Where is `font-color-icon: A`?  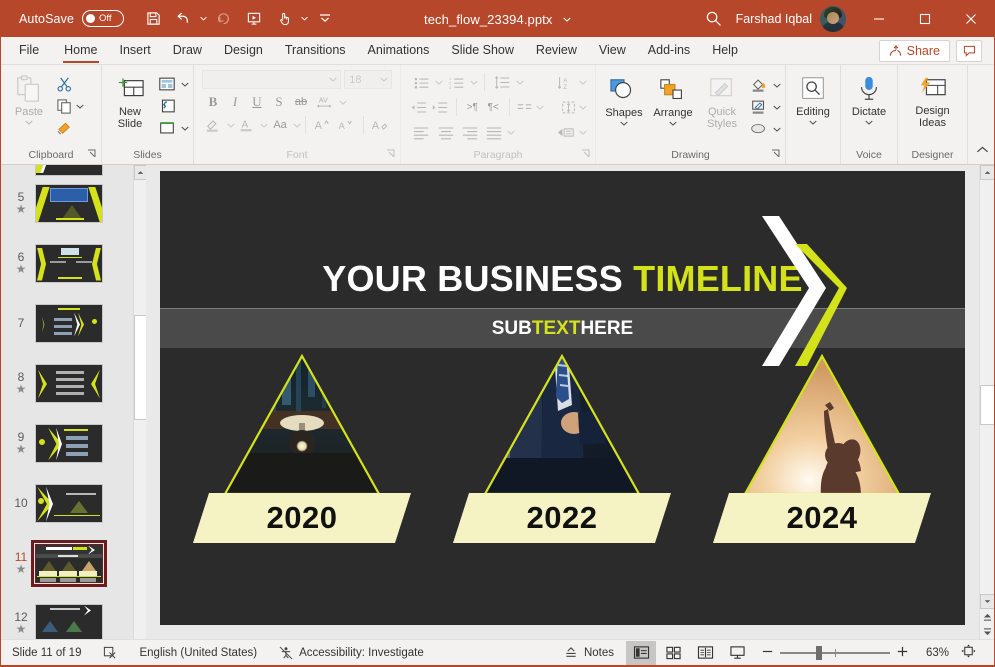 font-color-icon: A is located at coordinates (247, 125).